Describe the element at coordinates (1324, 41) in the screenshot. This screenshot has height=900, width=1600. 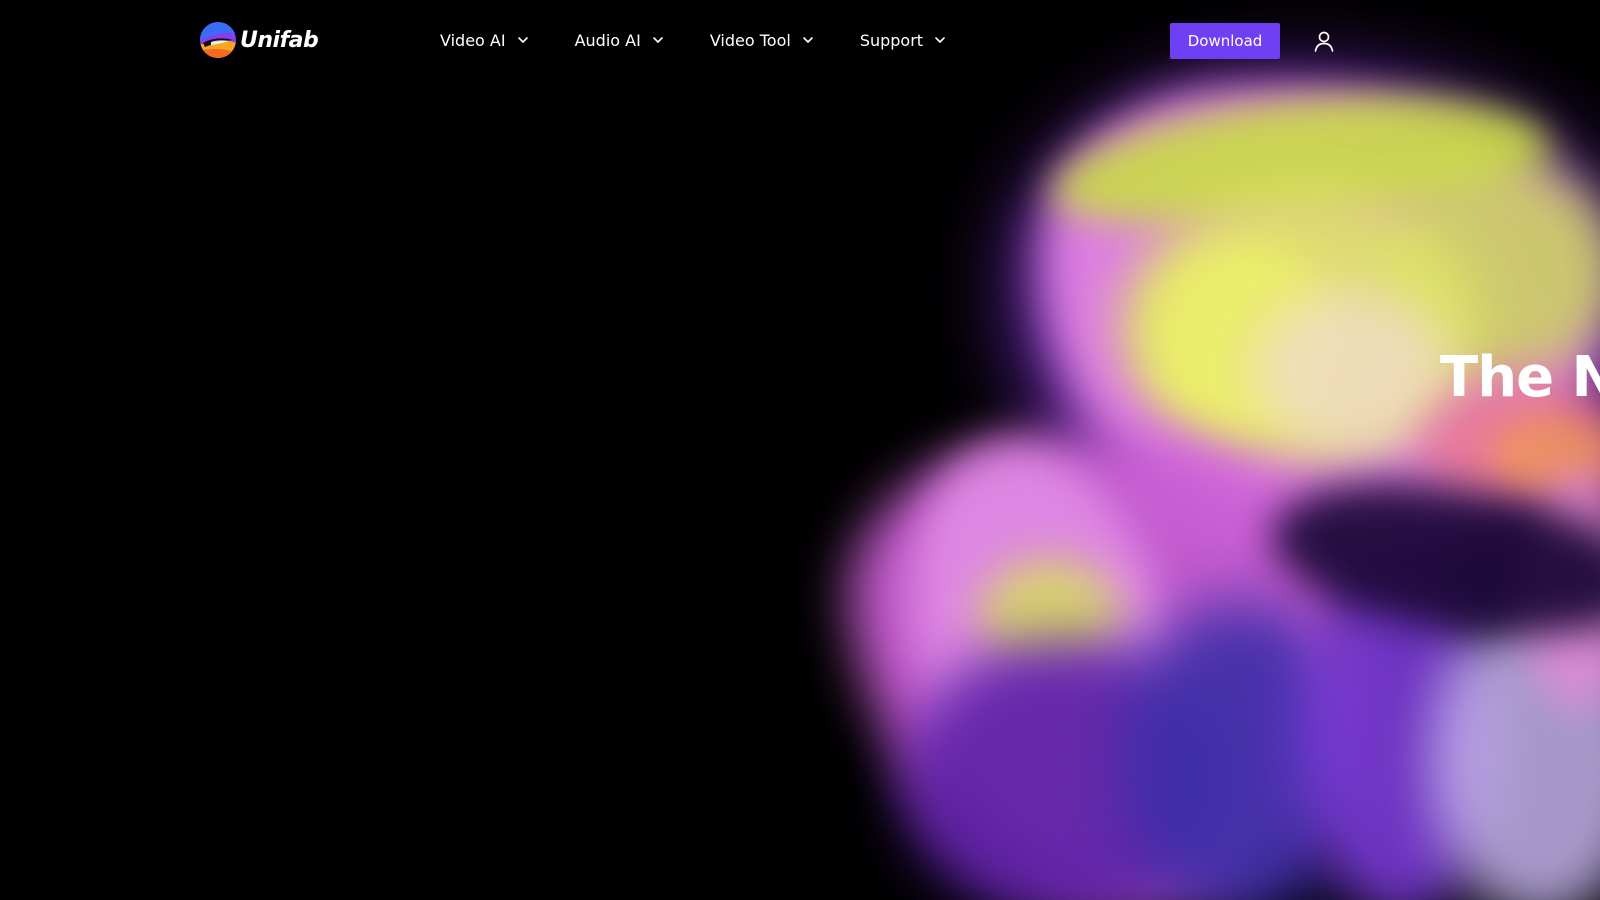
I see `user-icon` at that location.